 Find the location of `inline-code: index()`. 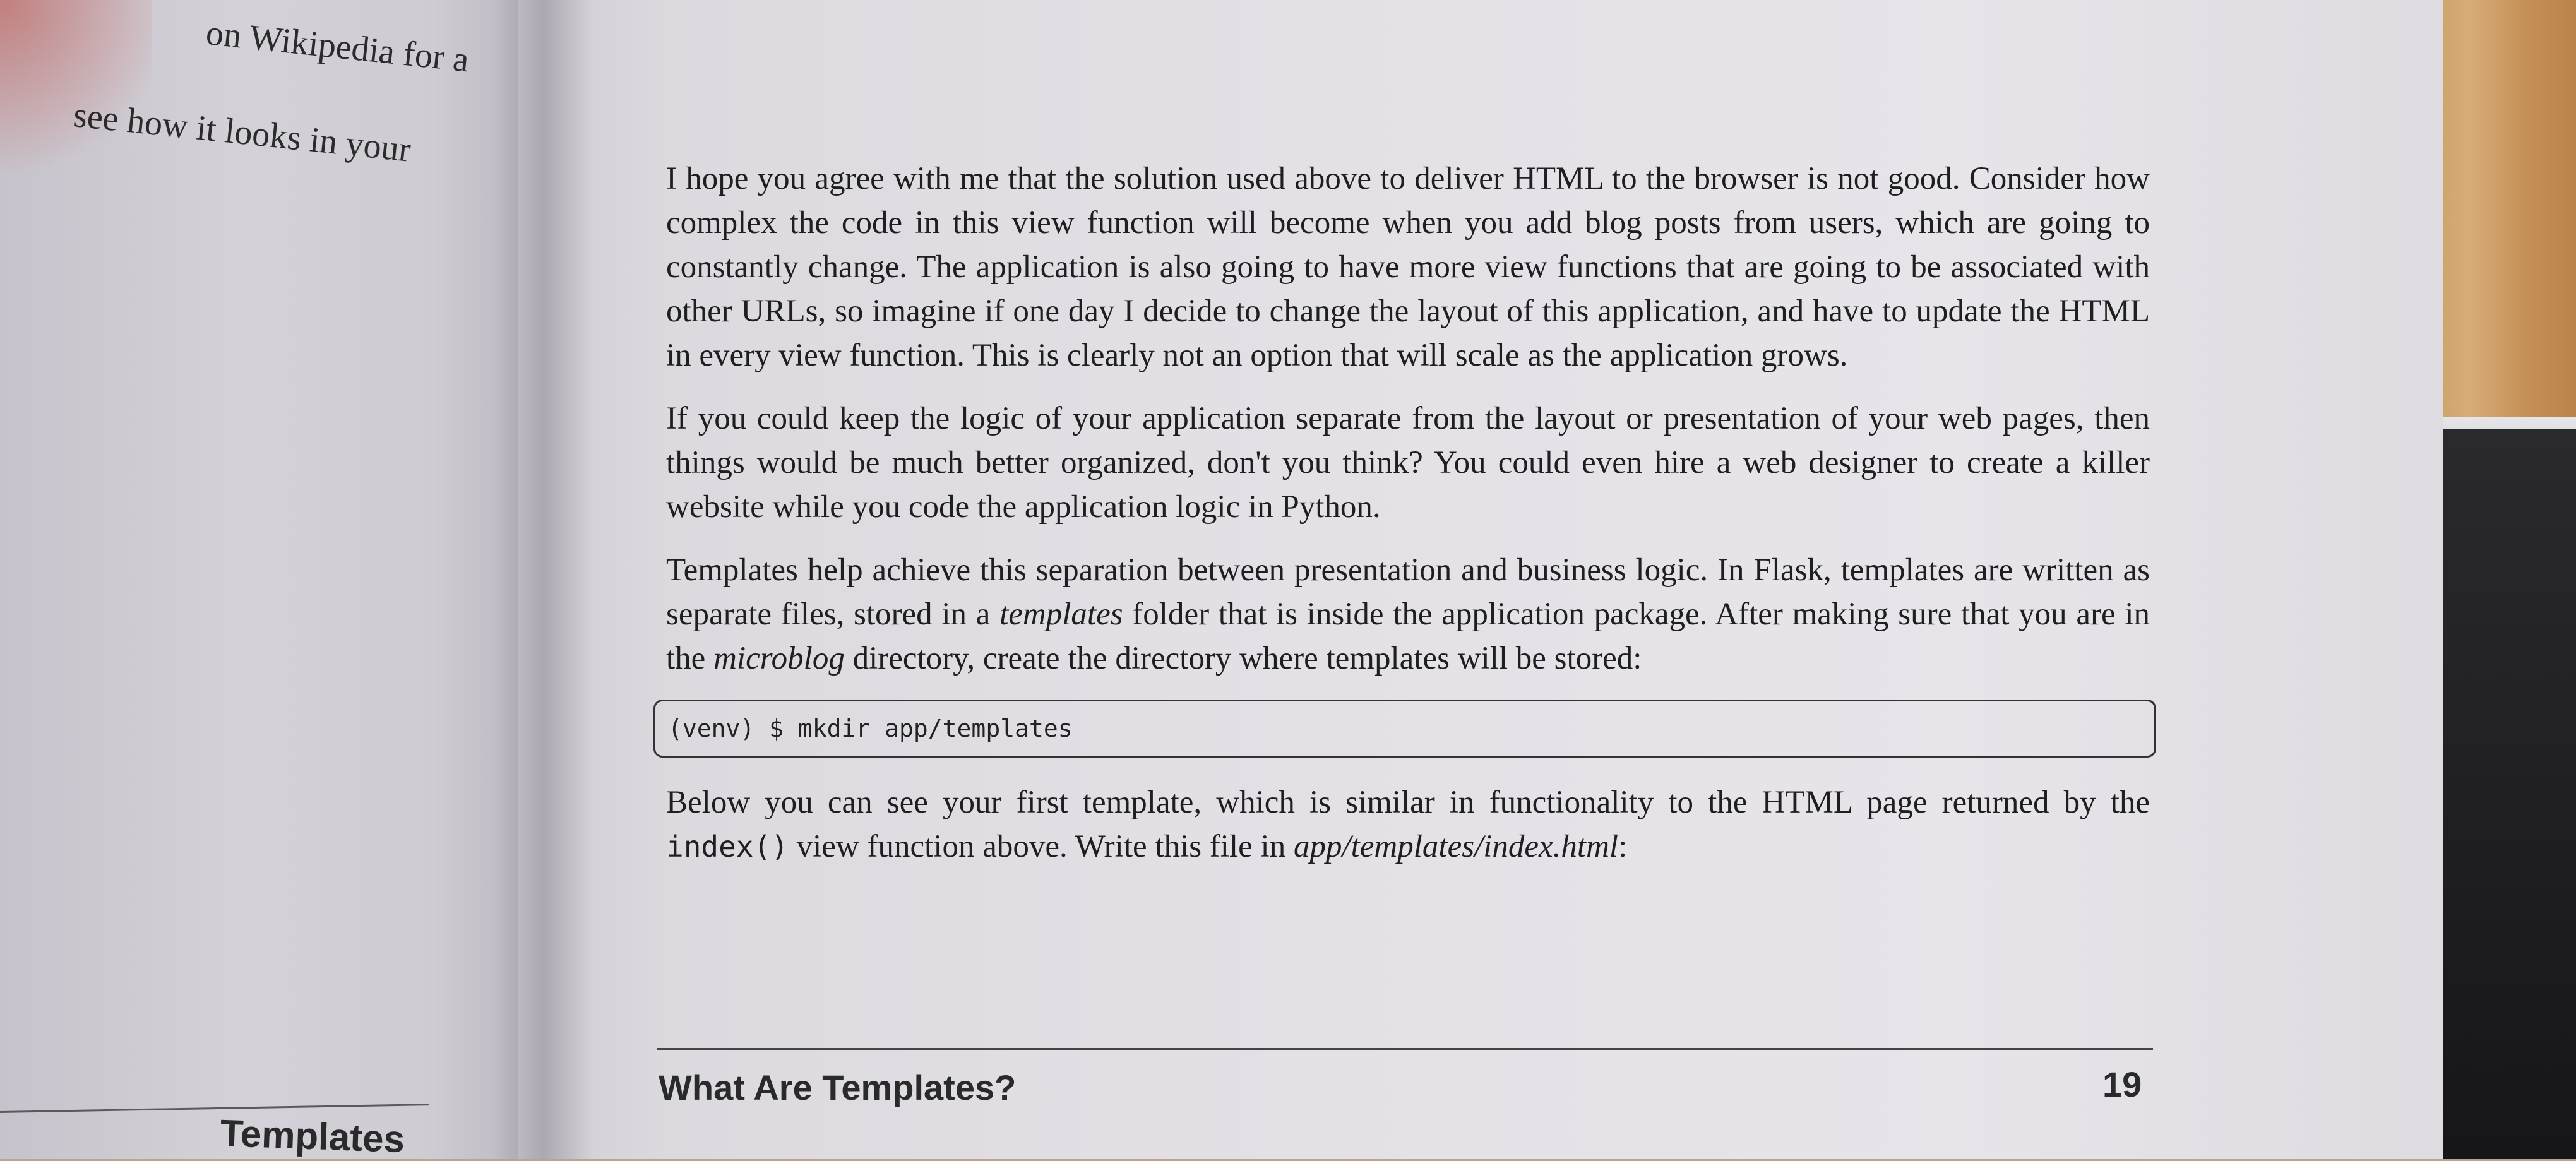

inline-code: index() is located at coordinates (727, 847).